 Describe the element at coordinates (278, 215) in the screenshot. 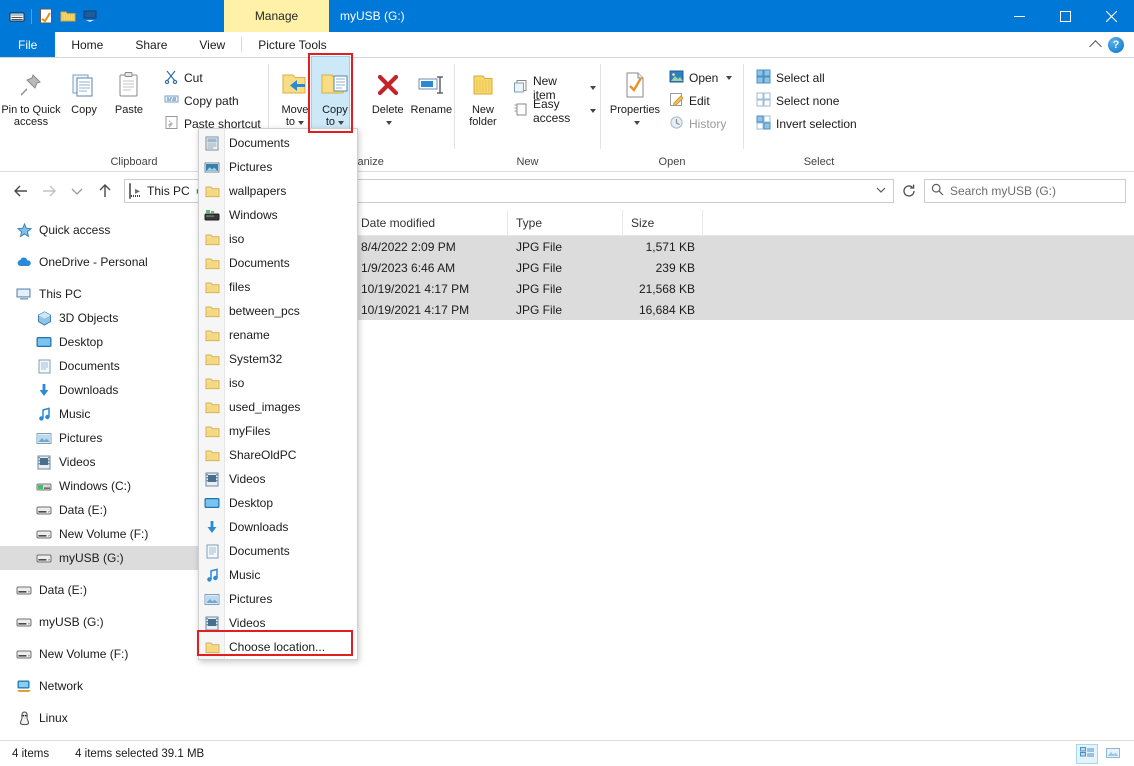

I see `menu-item-windows: Windows` at that location.